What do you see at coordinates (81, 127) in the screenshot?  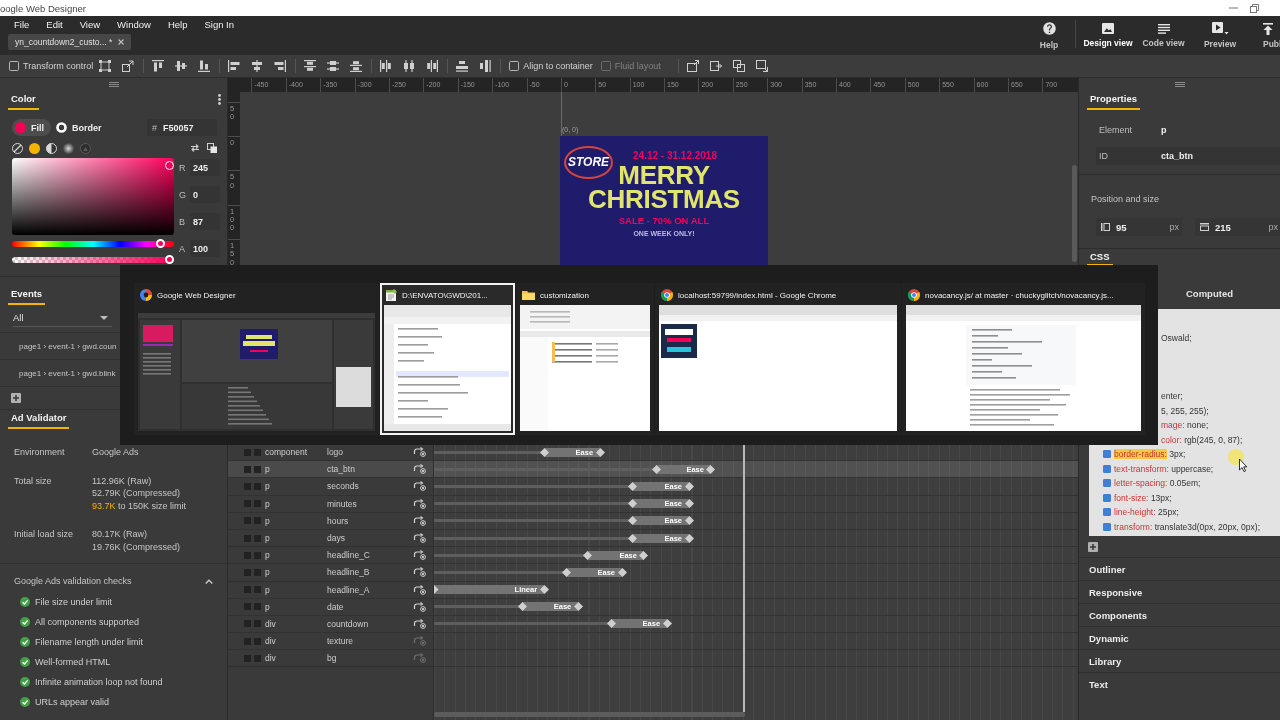 I see `color-target-tab: Border` at bounding box center [81, 127].